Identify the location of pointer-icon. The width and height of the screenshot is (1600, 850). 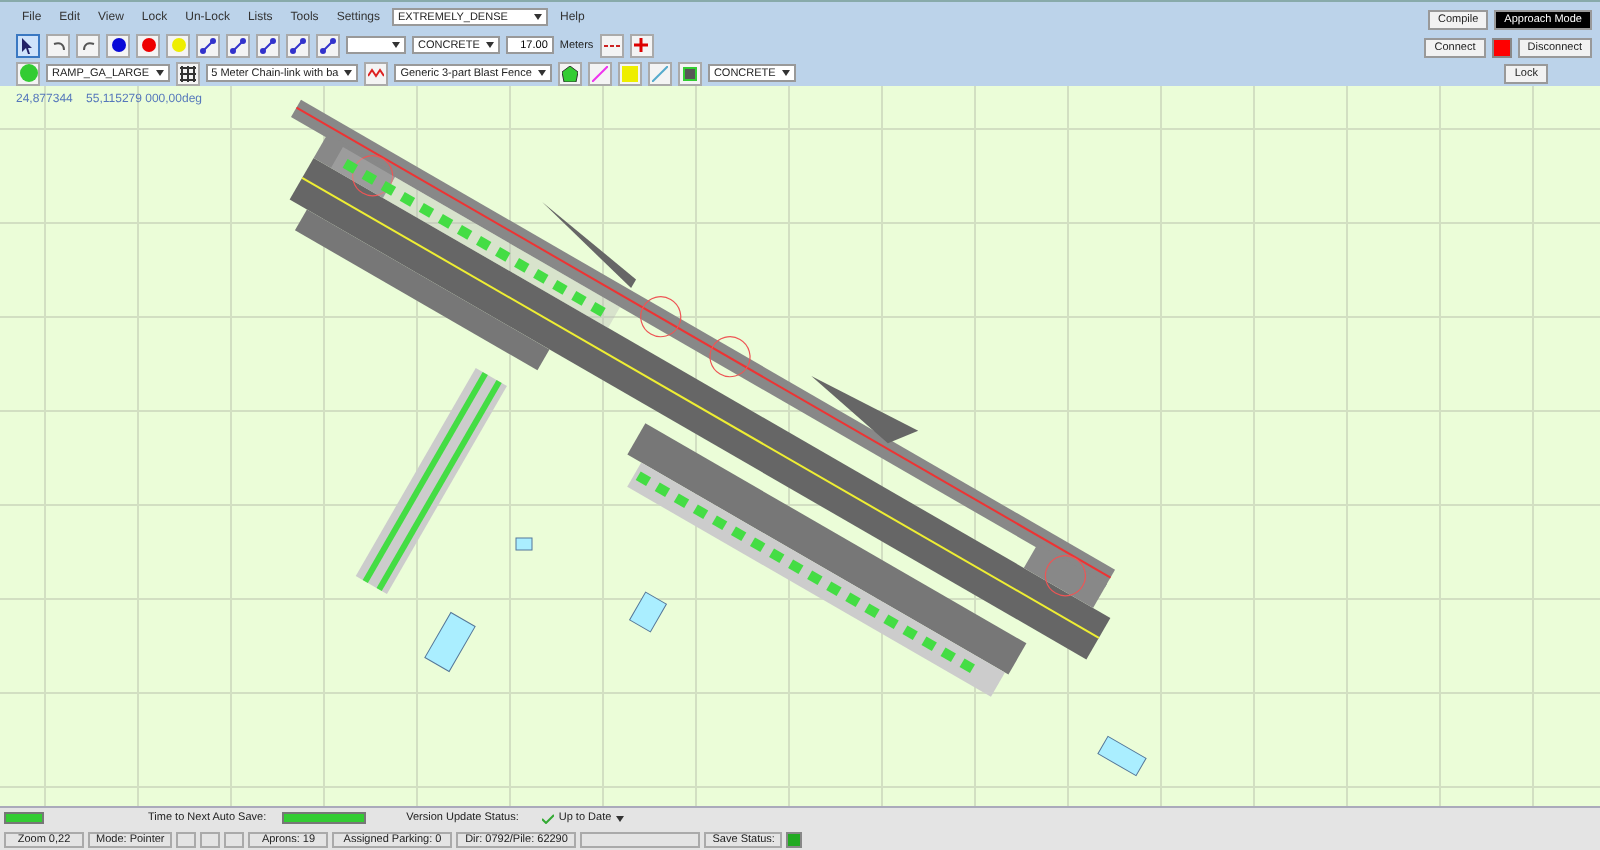
(28, 45).